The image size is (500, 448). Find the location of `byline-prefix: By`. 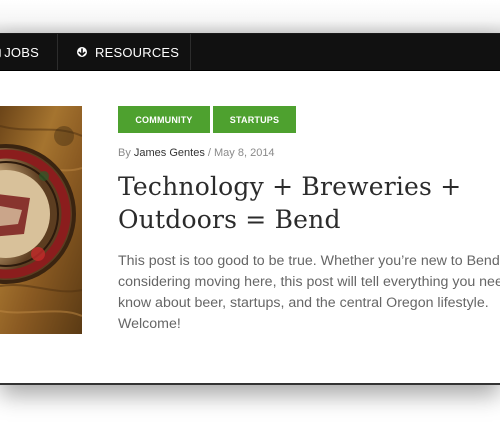

byline-prefix: By is located at coordinates (124, 153).